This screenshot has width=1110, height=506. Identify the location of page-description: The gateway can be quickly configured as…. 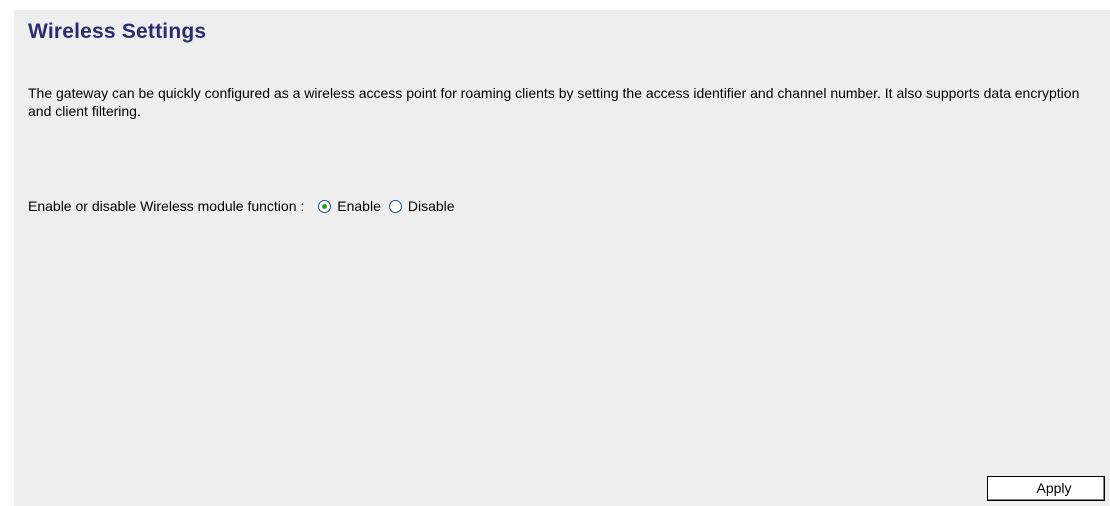
(554, 102).